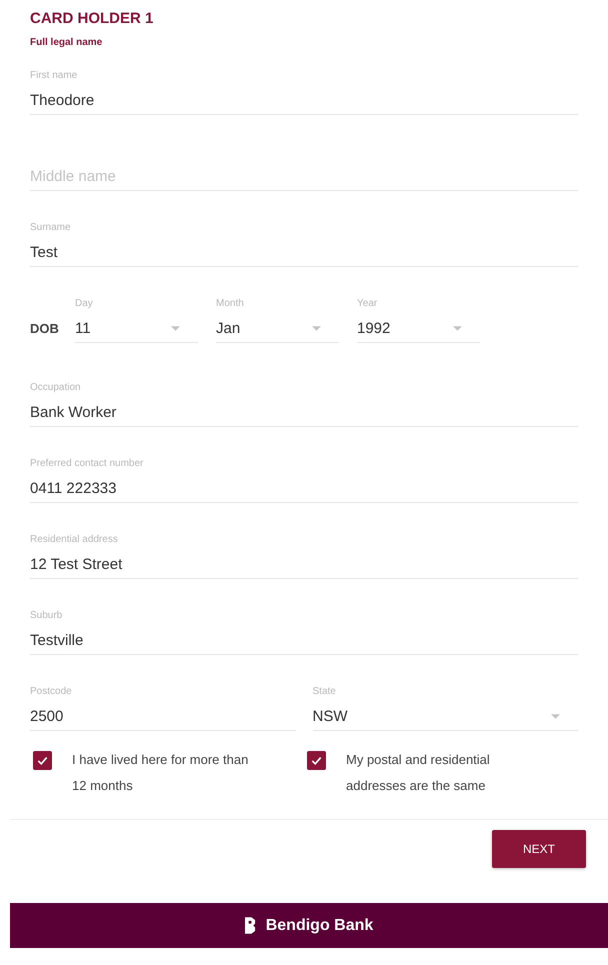 This screenshot has width=608, height=965. I want to click on brand-name: Bendigo Bank, so click(320, 925).